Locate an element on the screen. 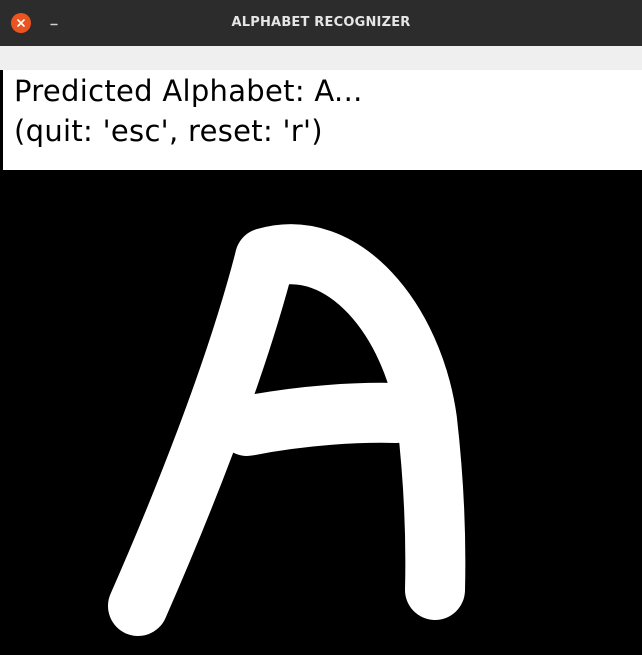 Image resolution: width=642 pixels, height=655 pixels. title-bar: ALPHABET RECOGNIZER is located at coordinates (321, 23).